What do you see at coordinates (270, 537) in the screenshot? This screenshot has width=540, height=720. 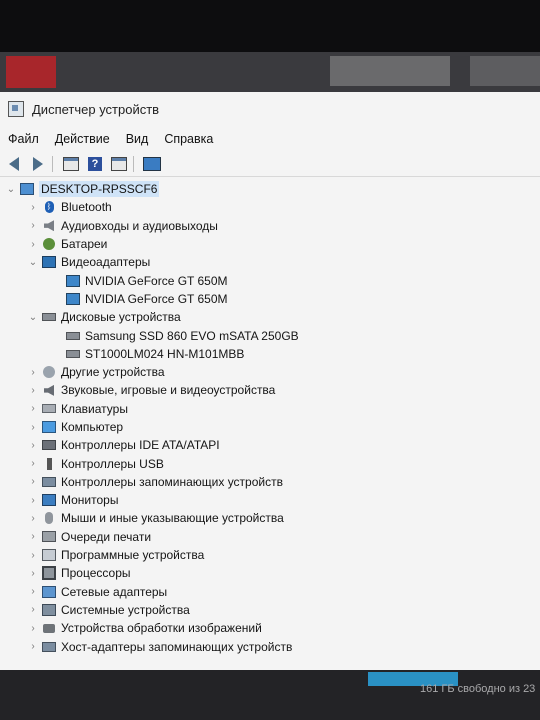 I see `tree-item-print-queues: › Очереди печати` at bounding box center [270, 537].